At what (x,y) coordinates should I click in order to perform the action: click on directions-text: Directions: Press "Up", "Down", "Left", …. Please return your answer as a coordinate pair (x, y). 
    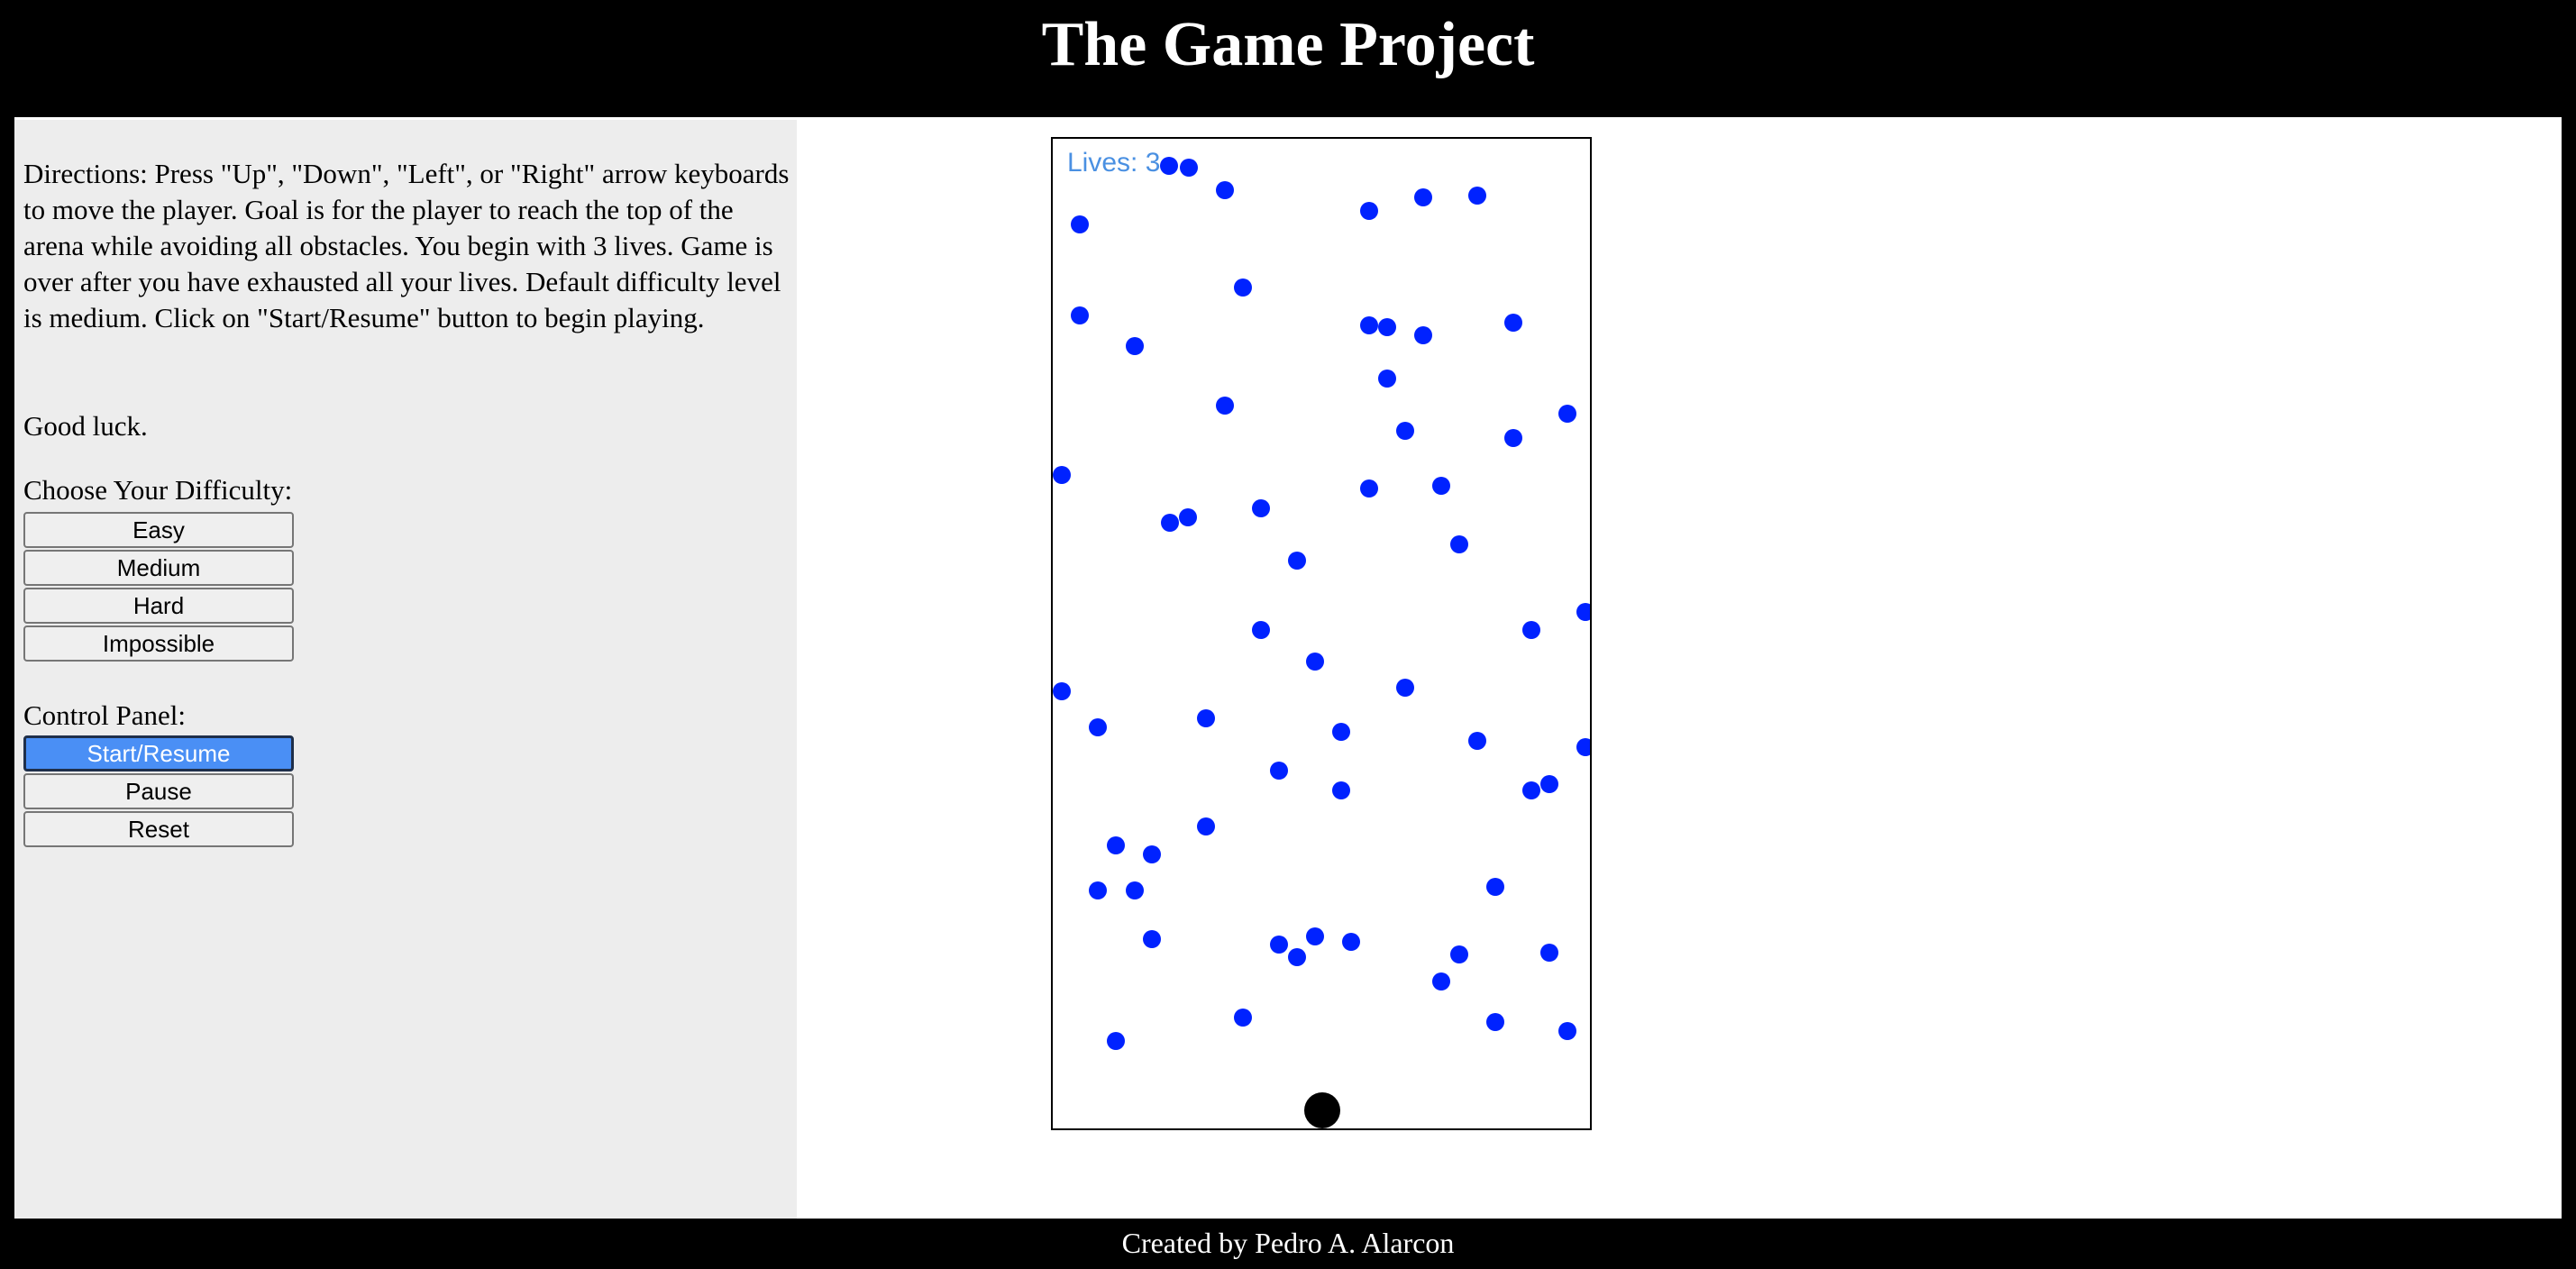
    Looking at the image, I should click on (406, 245).